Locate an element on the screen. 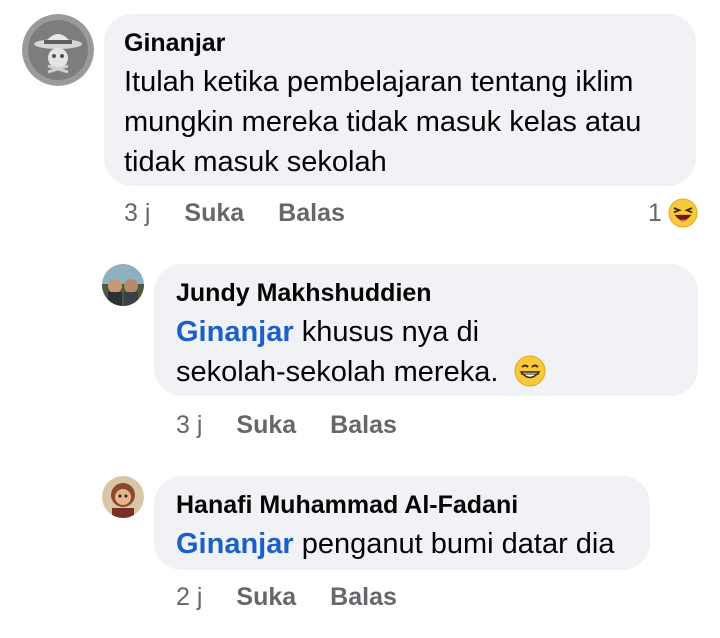  laughing-emoji-icon is located at coordinates (683, 213).